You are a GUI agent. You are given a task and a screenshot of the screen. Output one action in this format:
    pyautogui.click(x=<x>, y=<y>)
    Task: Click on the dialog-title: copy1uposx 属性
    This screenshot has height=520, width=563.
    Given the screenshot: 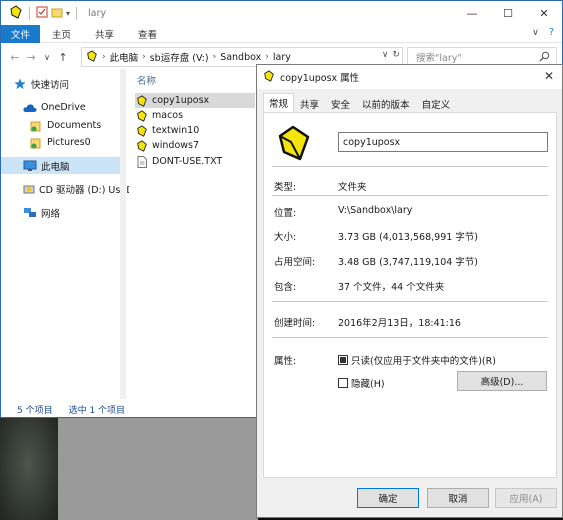 What is the action you would take?
    pyautogui.click(x=320, y=78)
    